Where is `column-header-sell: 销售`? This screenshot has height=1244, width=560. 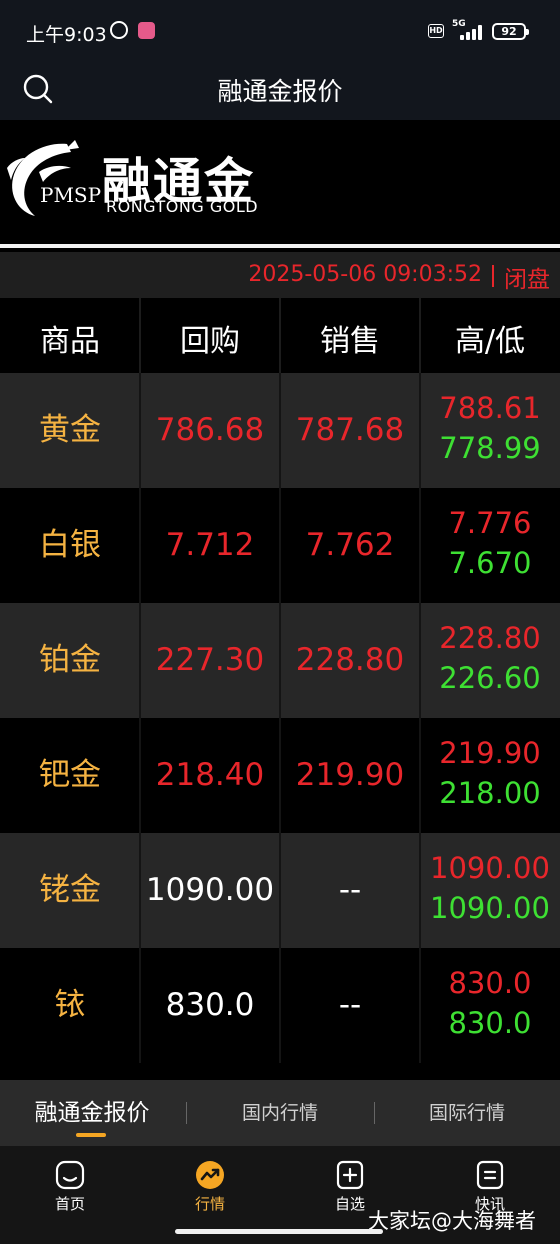 column-header-sell: 销售 is located at coordinates (350, 341).